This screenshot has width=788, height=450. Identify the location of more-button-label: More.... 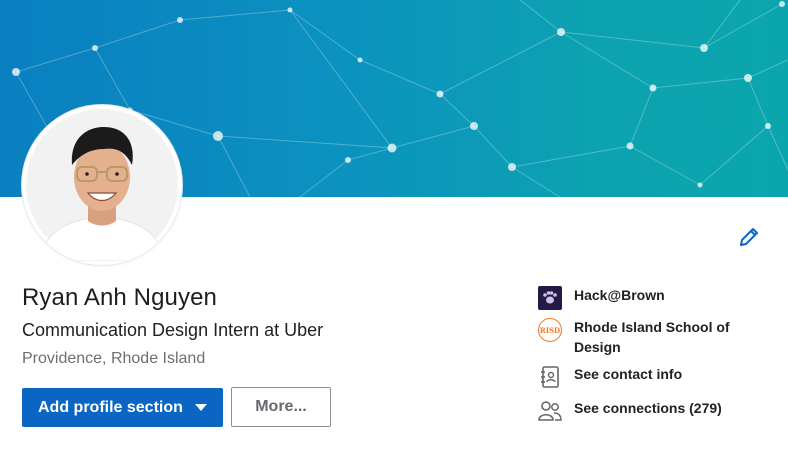
(281, 406).